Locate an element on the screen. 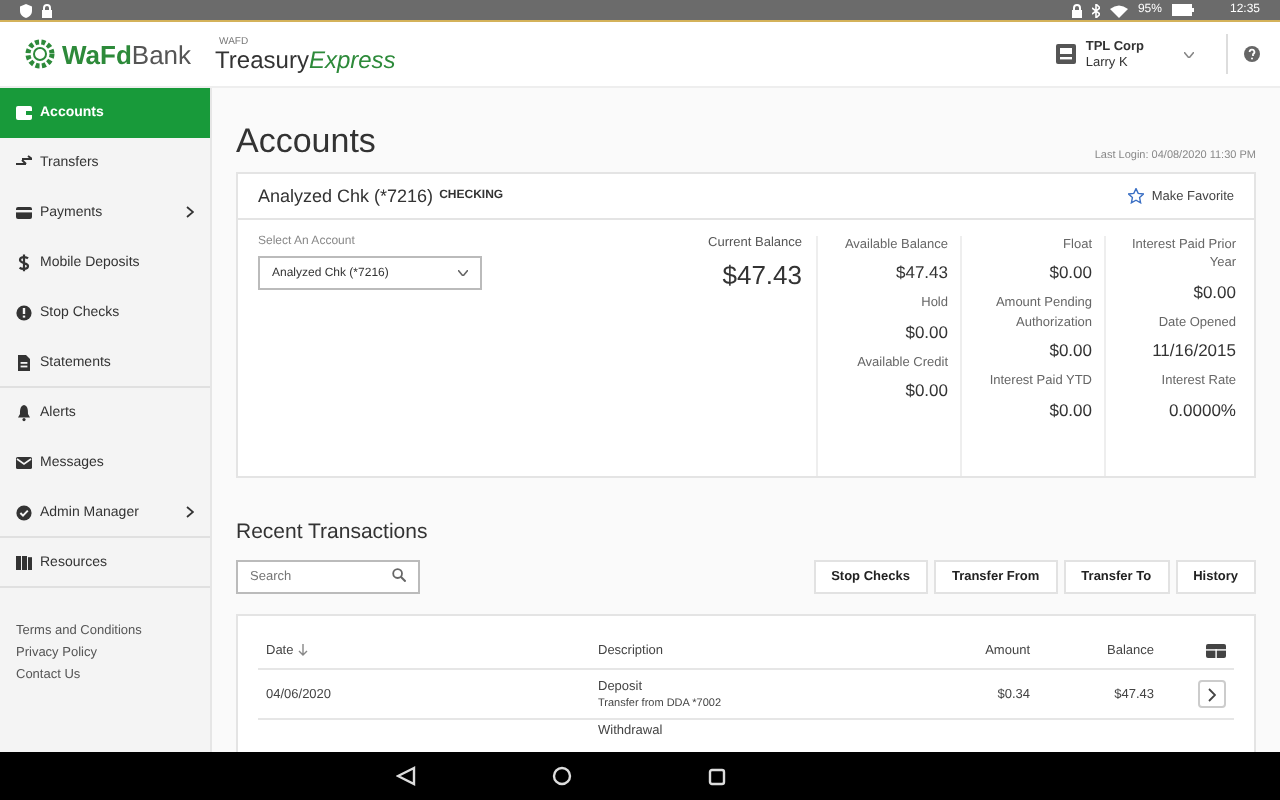  envelope-icon is located at coordinates (24, 462).